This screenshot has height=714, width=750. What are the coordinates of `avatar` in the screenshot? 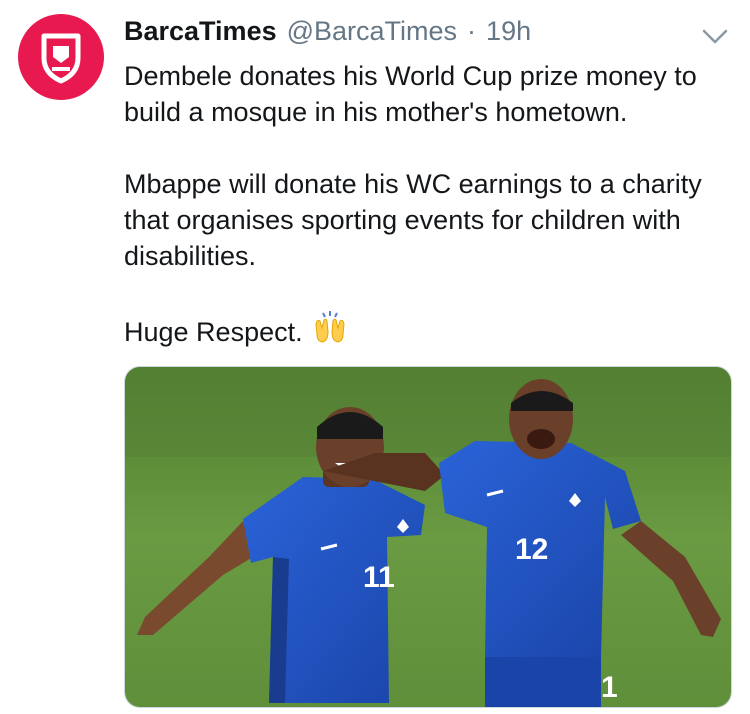 It's located at (61, 57).